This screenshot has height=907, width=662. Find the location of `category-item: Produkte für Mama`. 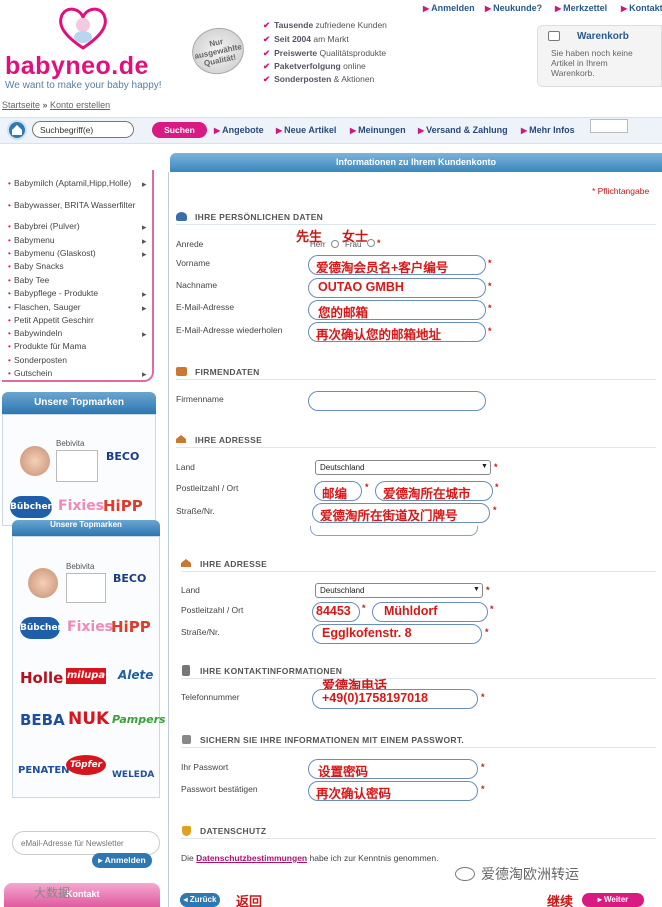

category-item: Produkte für Mama is located at coordinates (76, 346).